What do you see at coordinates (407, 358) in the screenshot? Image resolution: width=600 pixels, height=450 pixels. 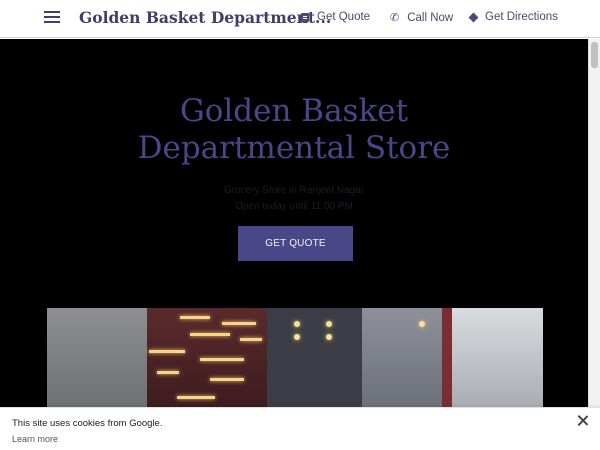 I see `photo-glass-panel` at bounding box center [407, 358].